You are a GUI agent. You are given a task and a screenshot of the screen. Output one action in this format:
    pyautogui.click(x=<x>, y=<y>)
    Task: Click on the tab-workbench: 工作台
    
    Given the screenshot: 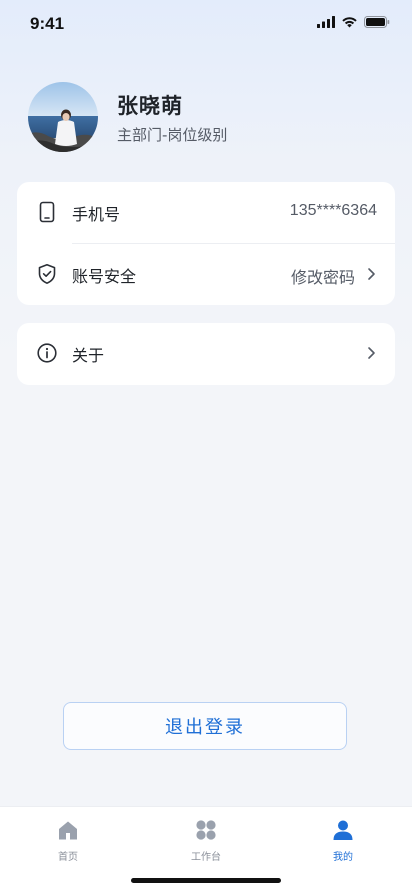 What is the action you would take?
    pyautogui.click(x=206, y=843)
    